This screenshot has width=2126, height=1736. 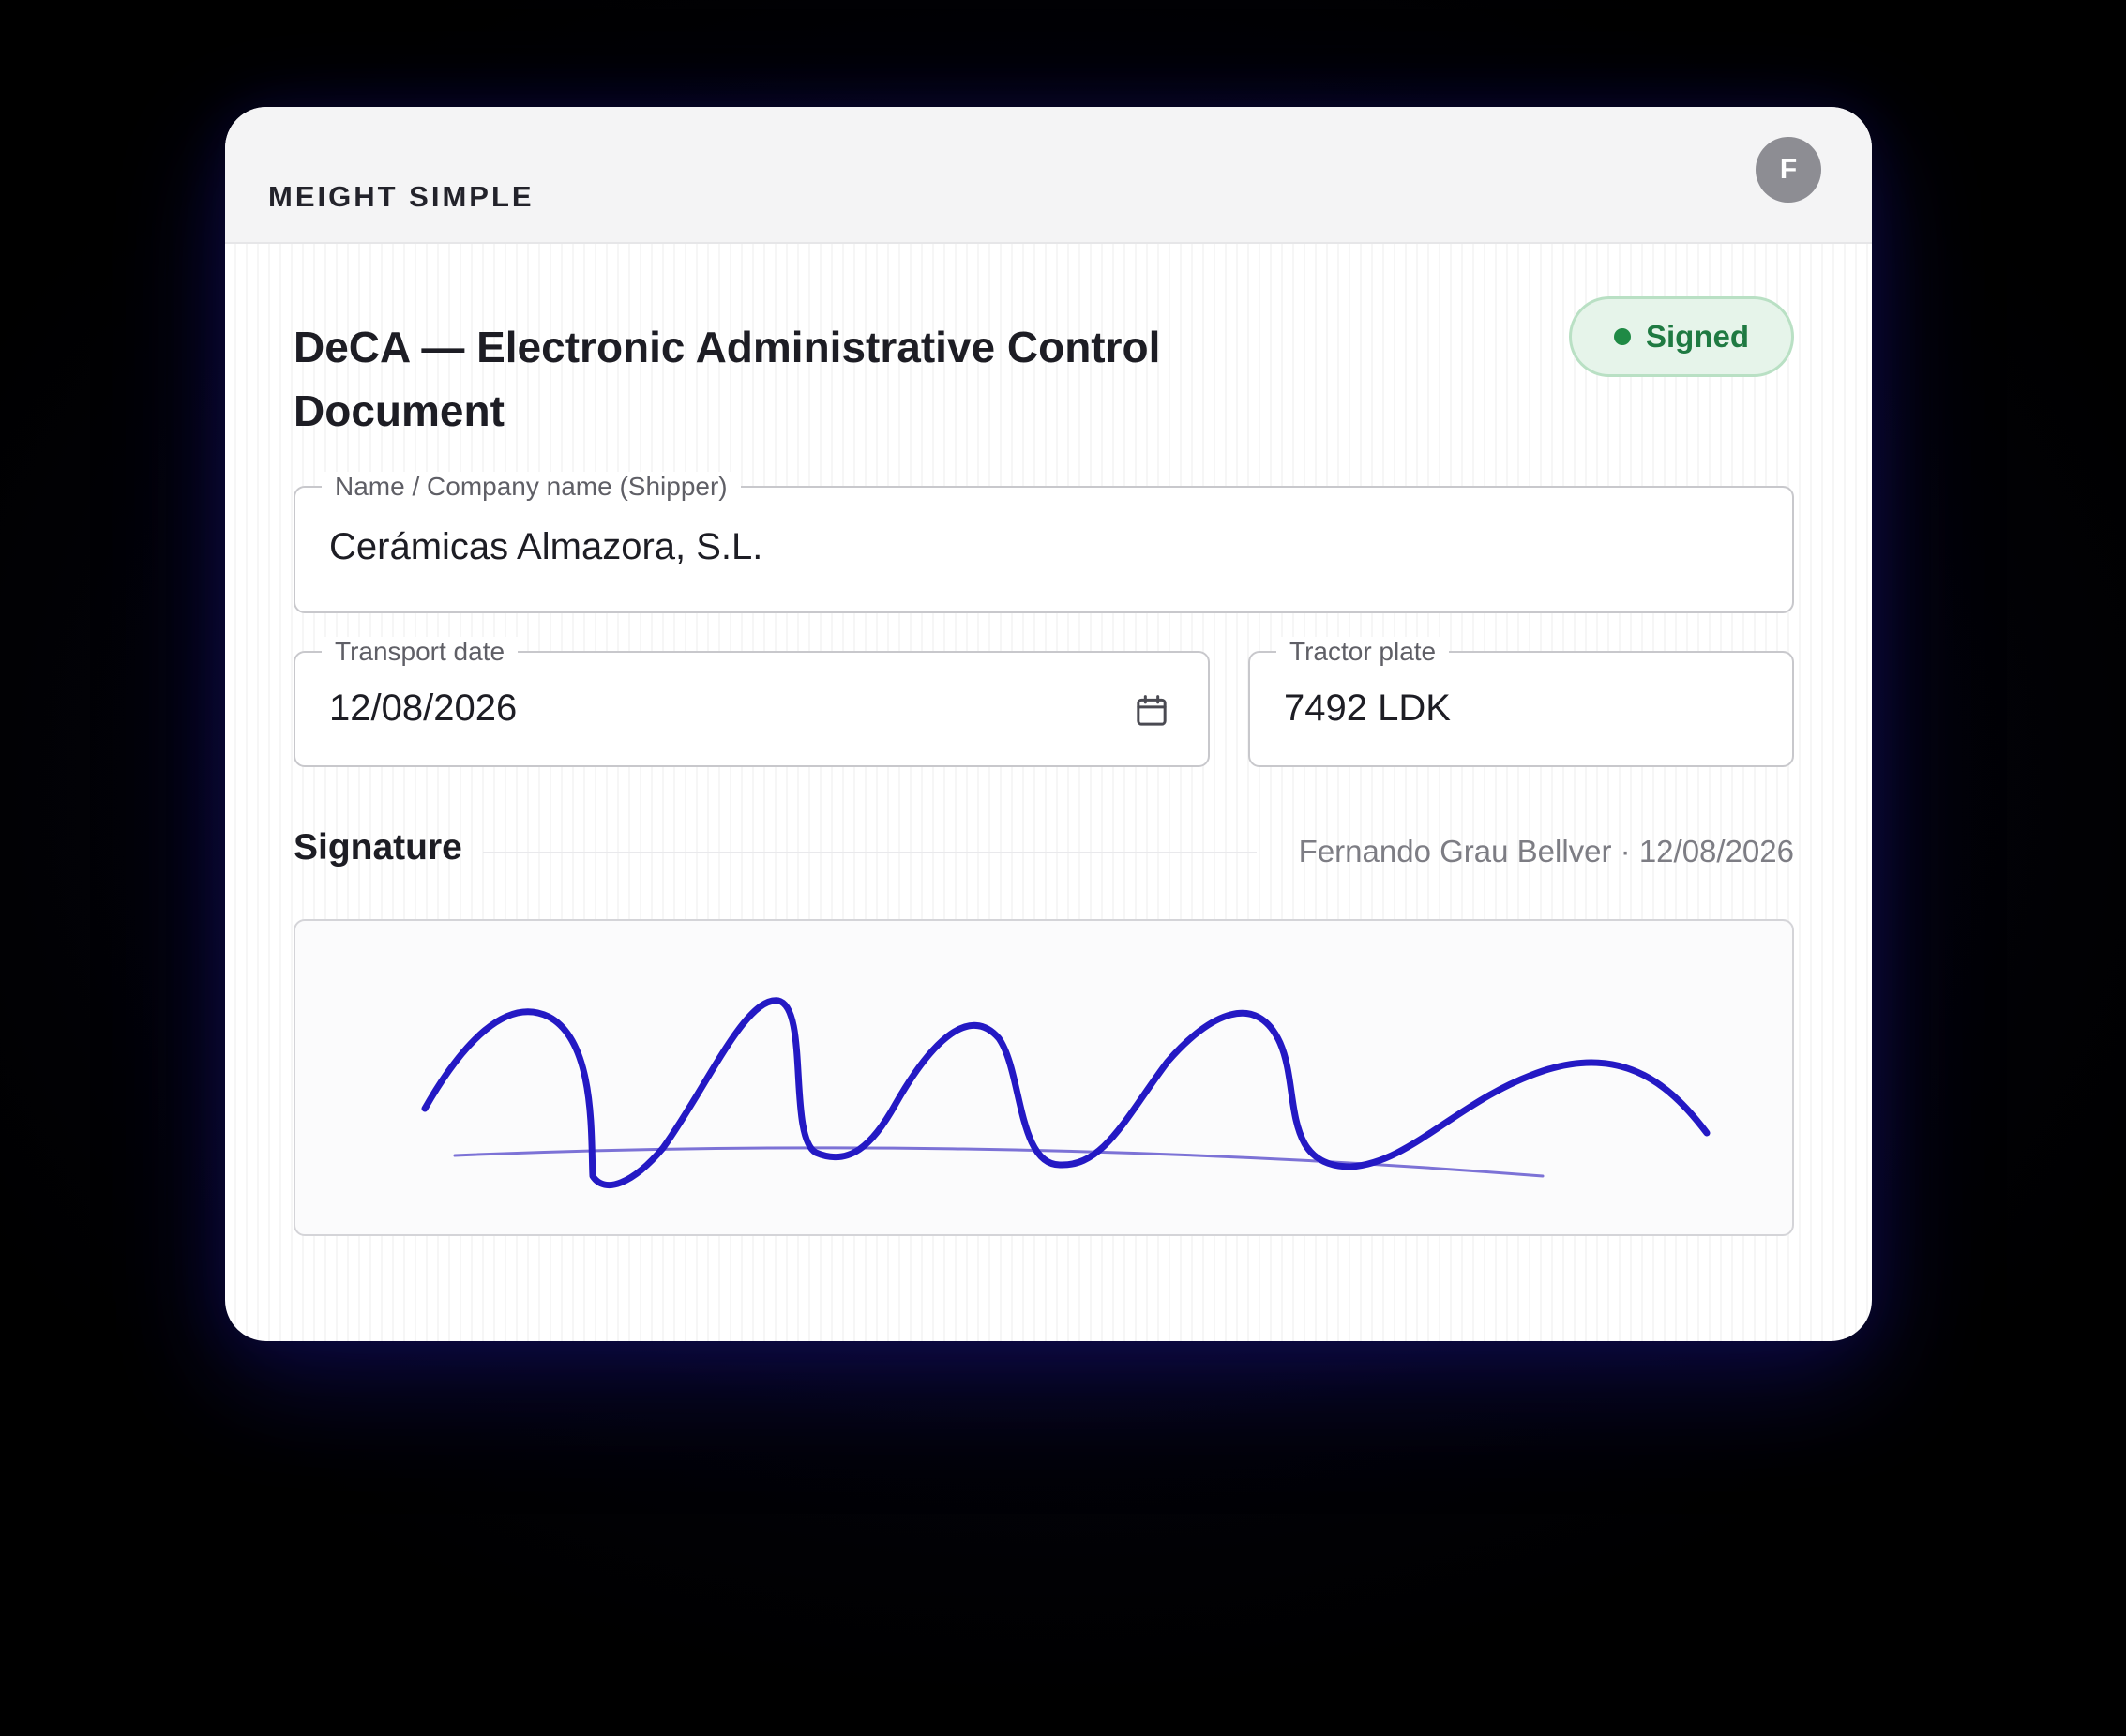 I want to click on signature-pad, so click(x=1044, y=1077).